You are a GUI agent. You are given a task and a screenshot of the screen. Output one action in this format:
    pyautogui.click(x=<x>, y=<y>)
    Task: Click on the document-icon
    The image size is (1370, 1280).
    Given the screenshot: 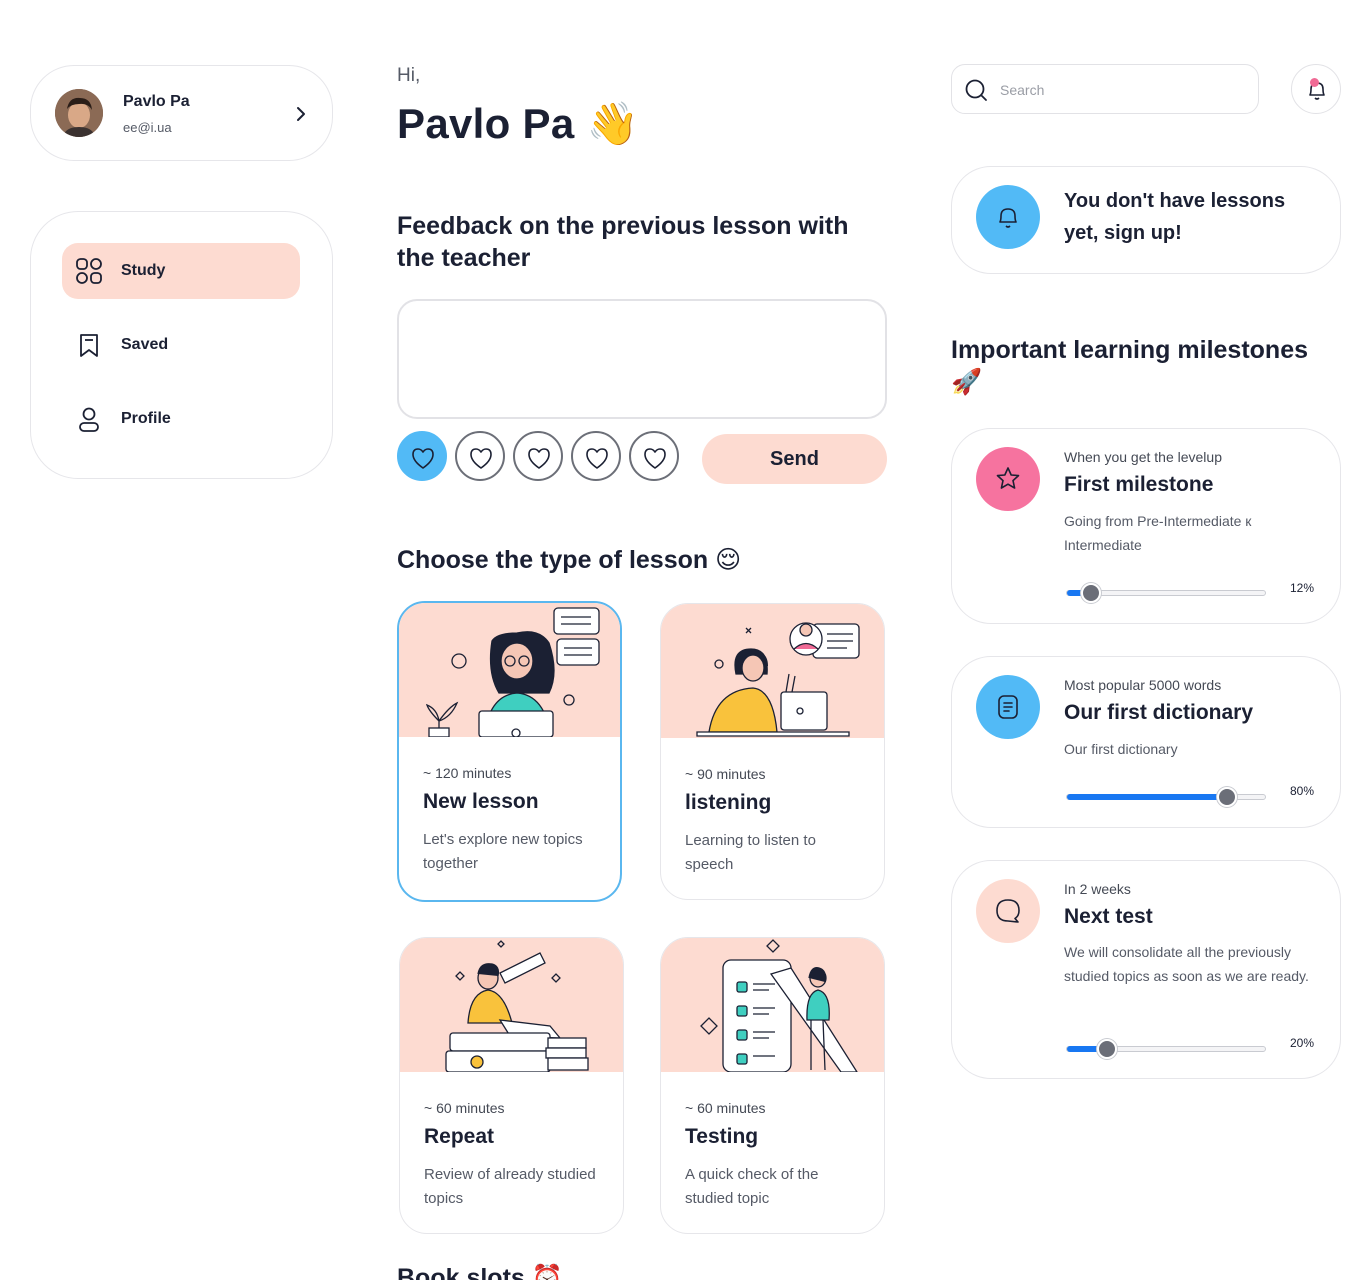 What is the action you would take?
    pyautogui.click(x=1008, y=707)
    